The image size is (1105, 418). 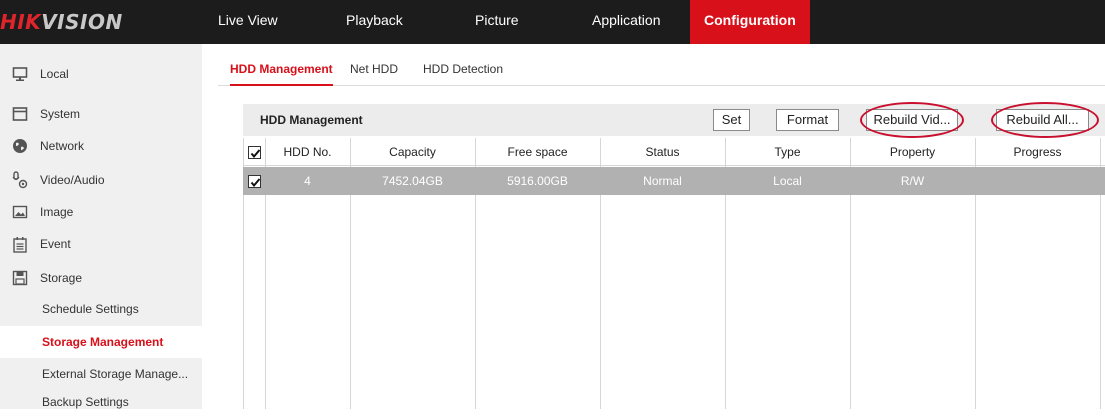 I want to click on sidebar-item-network: Network, so click(x=101, y=146).